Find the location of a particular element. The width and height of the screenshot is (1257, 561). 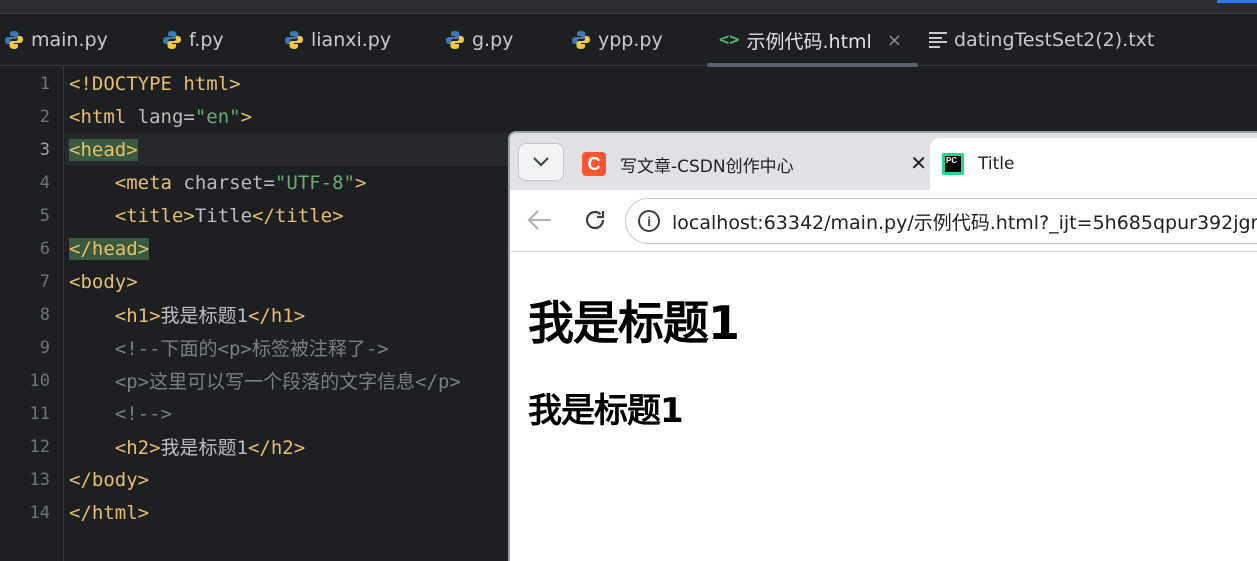

line-number: 5 is located at coordinates (44, 215).